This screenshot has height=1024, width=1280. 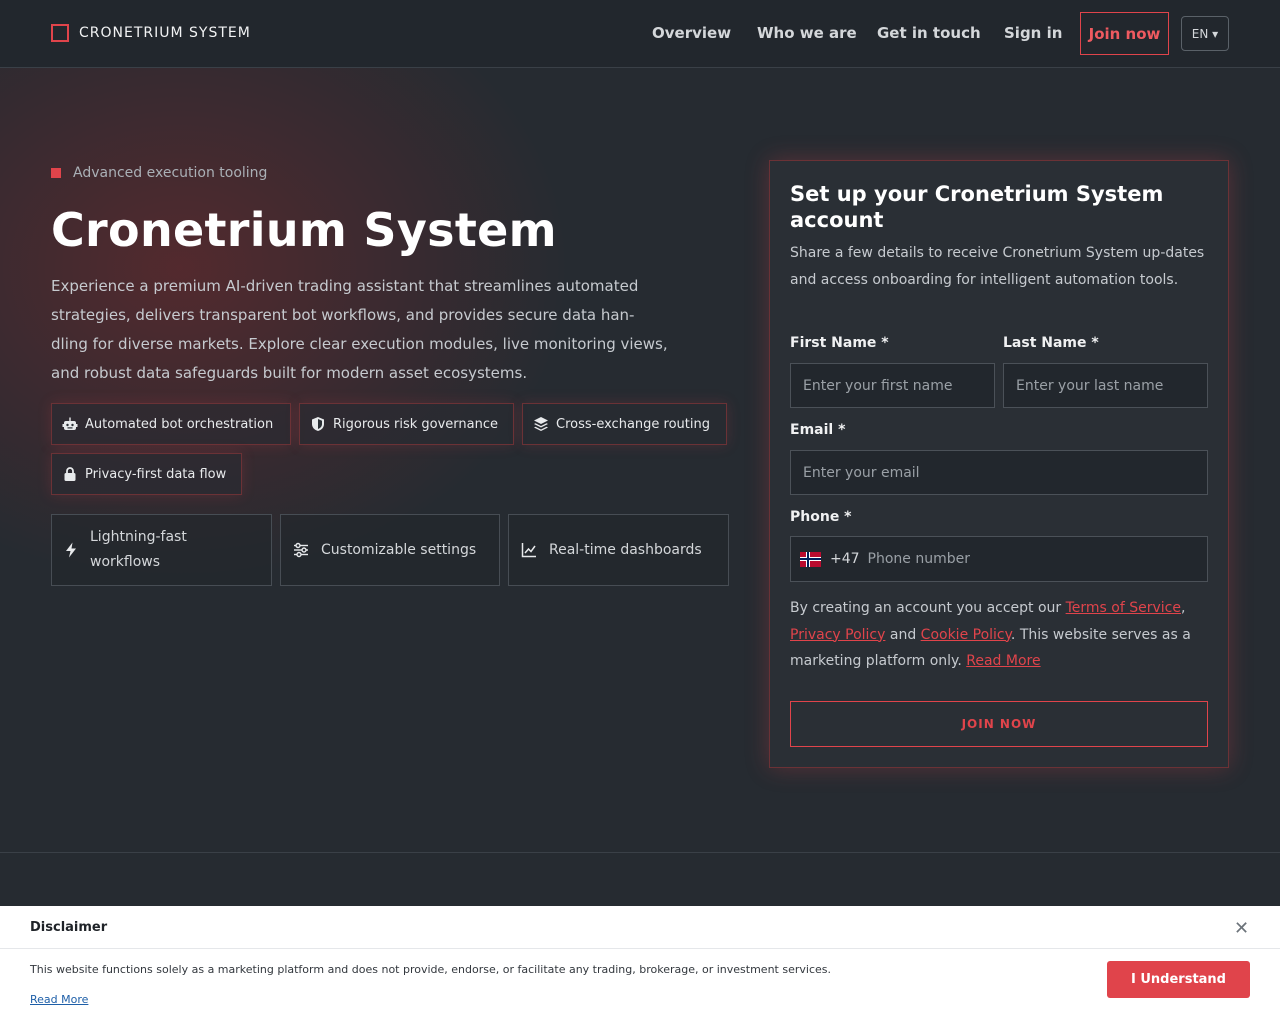 What do you see at coordinates (1105, 385) in the screenshot?
I see `last-name-field` at bounding box center [1105, 385].